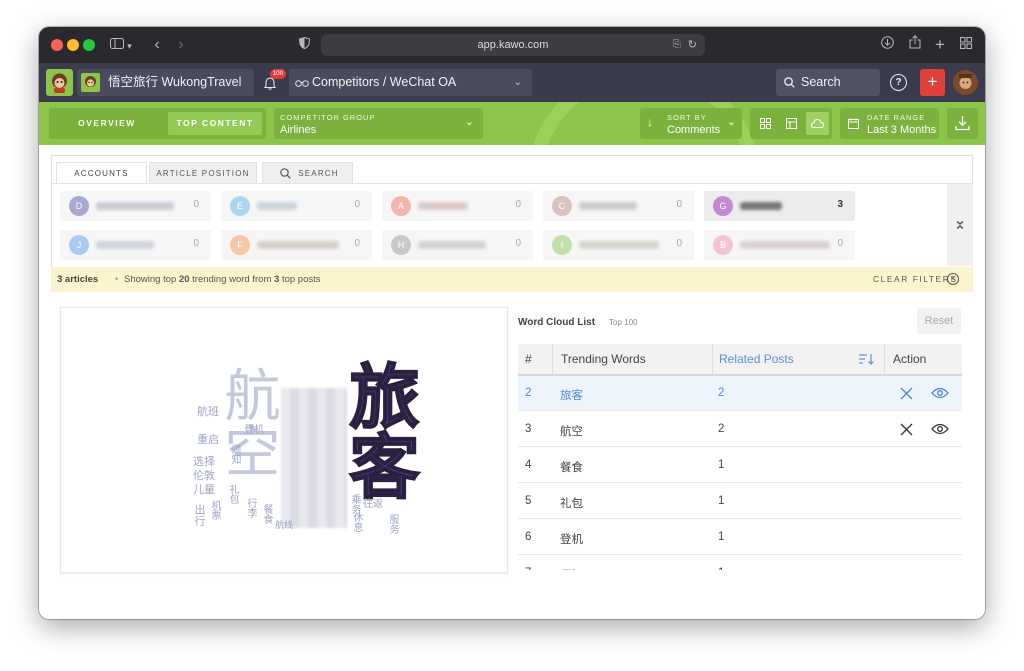 Image resolution: width=1024 pixels, height=671 pixels. Describe the element at coordinates (721, 568) in the screenshot. I see `row-posts: 1` at that location.